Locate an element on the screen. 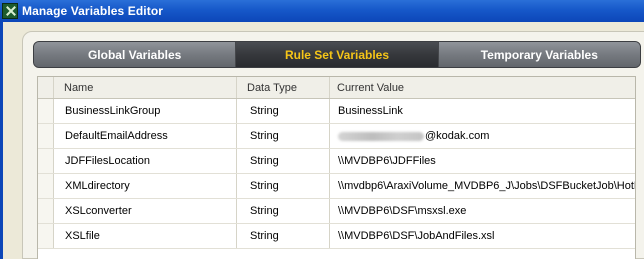  variable-name: JDFFilesLocation is located at coordinates (145, 161).